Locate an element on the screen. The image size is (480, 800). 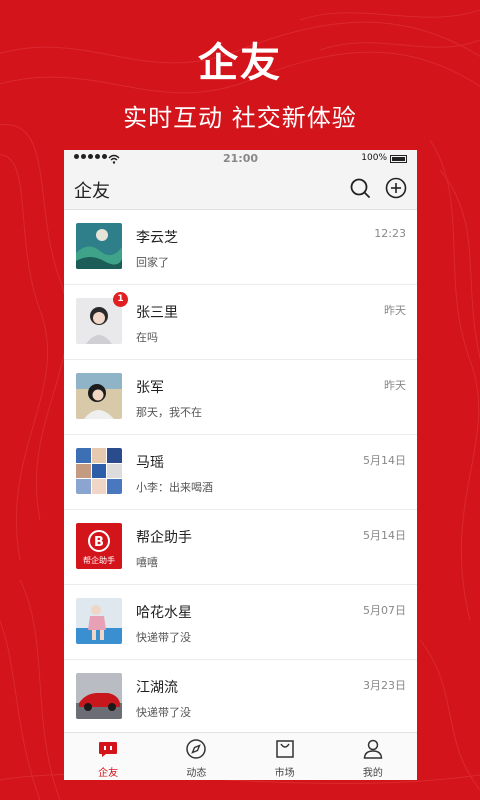
tab-dongtai: 动态 is located at coordinates (196, 756).